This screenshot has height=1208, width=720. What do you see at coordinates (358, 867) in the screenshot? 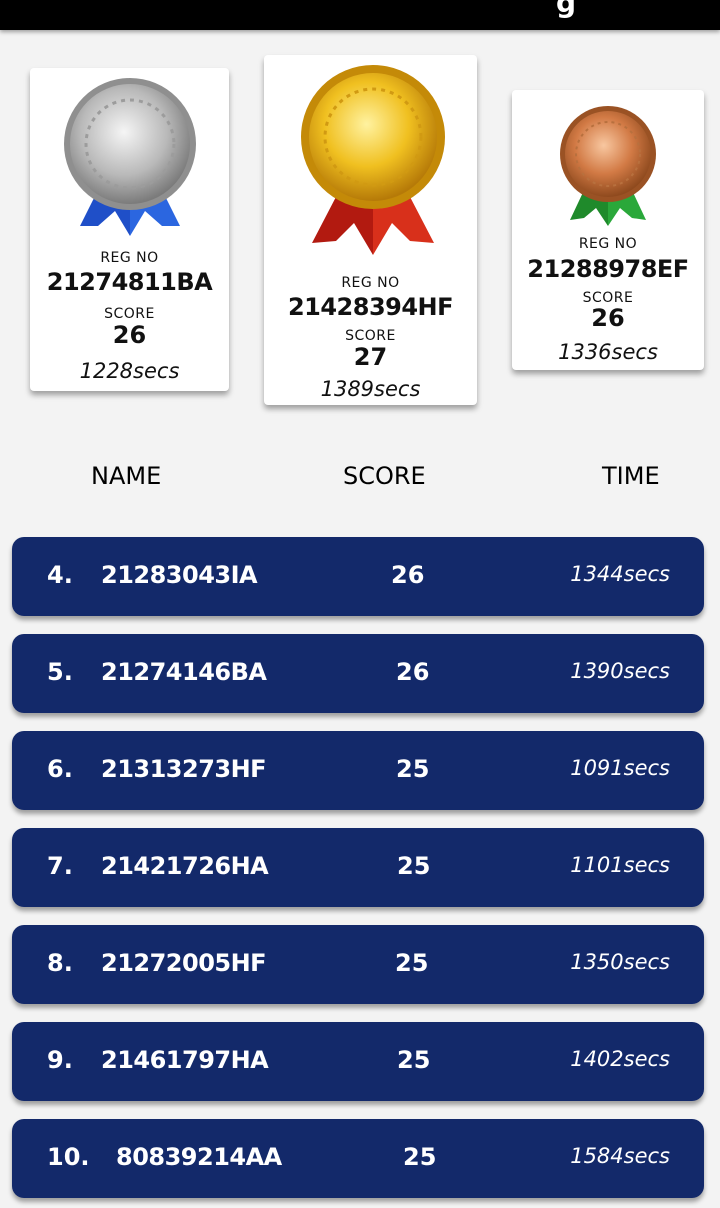
I see `leaderboard-row: 7. 21421726HA 25 1101secs` at bounding box center [358, 867].